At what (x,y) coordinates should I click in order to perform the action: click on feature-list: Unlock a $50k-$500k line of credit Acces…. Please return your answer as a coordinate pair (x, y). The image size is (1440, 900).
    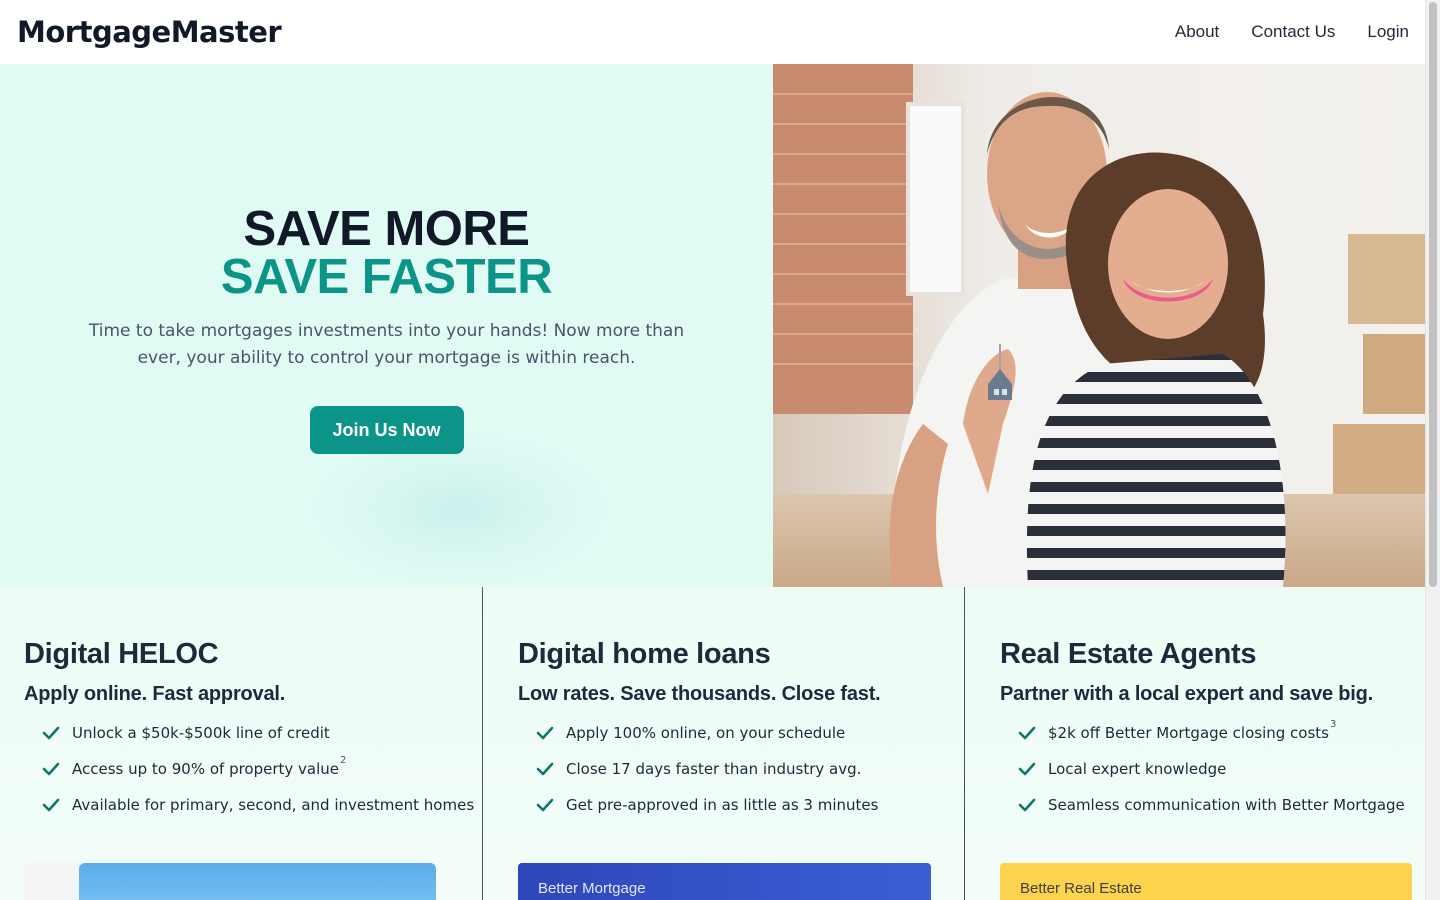
    Looking at the image, I should click on (253, 769).